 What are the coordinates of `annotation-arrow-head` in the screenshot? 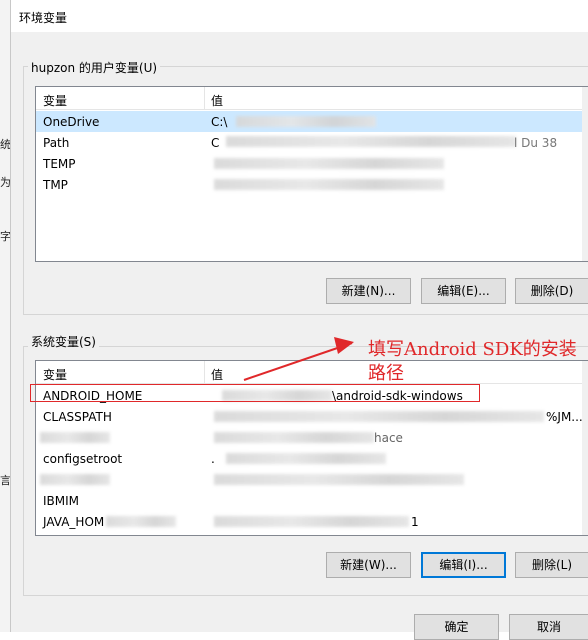 It's located at (344, 345).